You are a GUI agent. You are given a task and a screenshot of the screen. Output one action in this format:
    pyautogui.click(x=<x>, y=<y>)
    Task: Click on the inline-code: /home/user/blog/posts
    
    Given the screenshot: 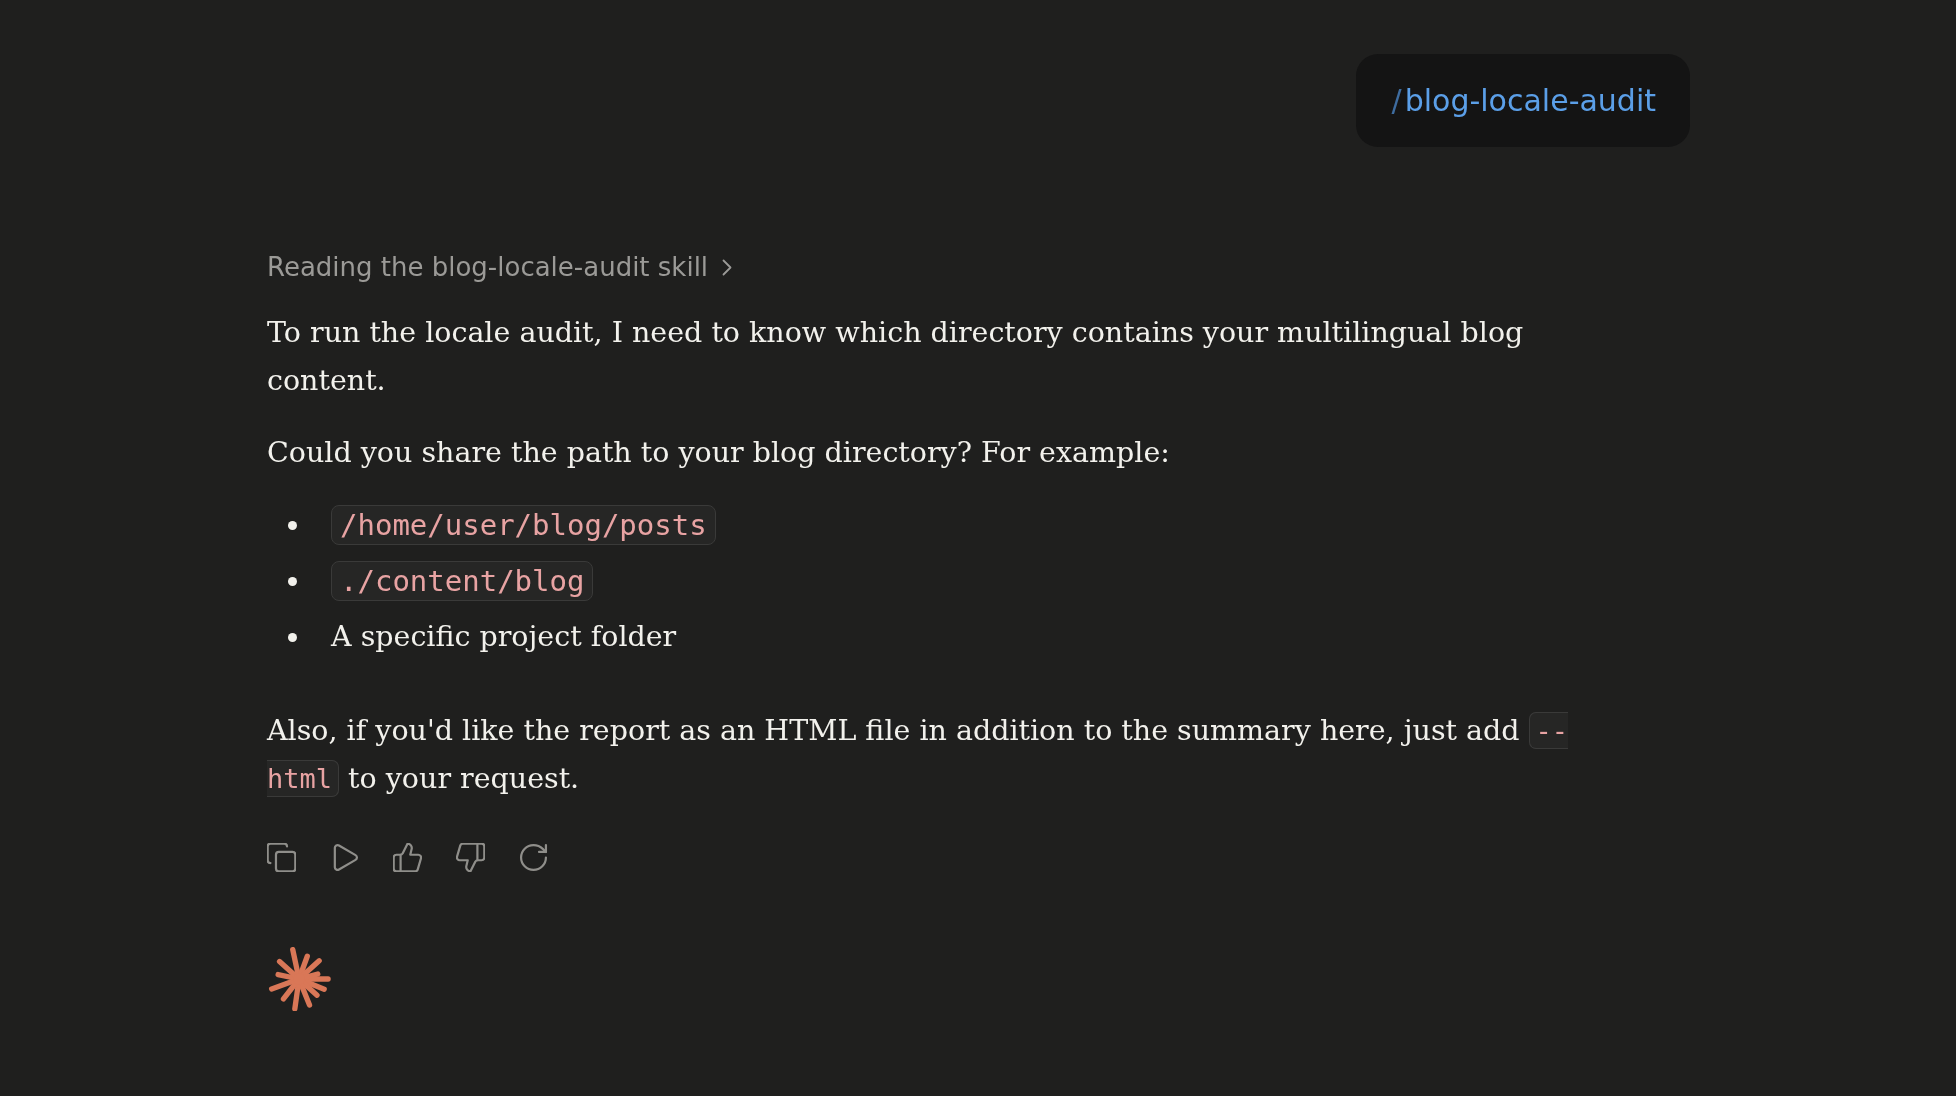 What is the action you would take?
    pyautogui.click(x=523, y=525)
    